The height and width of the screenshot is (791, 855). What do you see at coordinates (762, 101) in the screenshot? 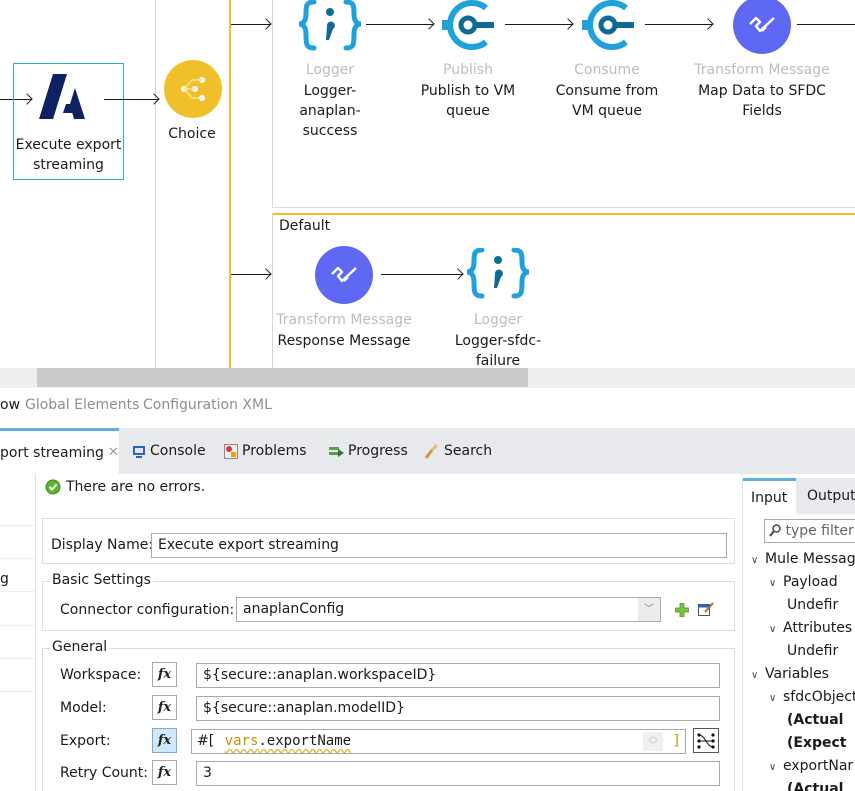
I see `node-label: Map Data to SFDC Fields` at bounding box center [762, 101].